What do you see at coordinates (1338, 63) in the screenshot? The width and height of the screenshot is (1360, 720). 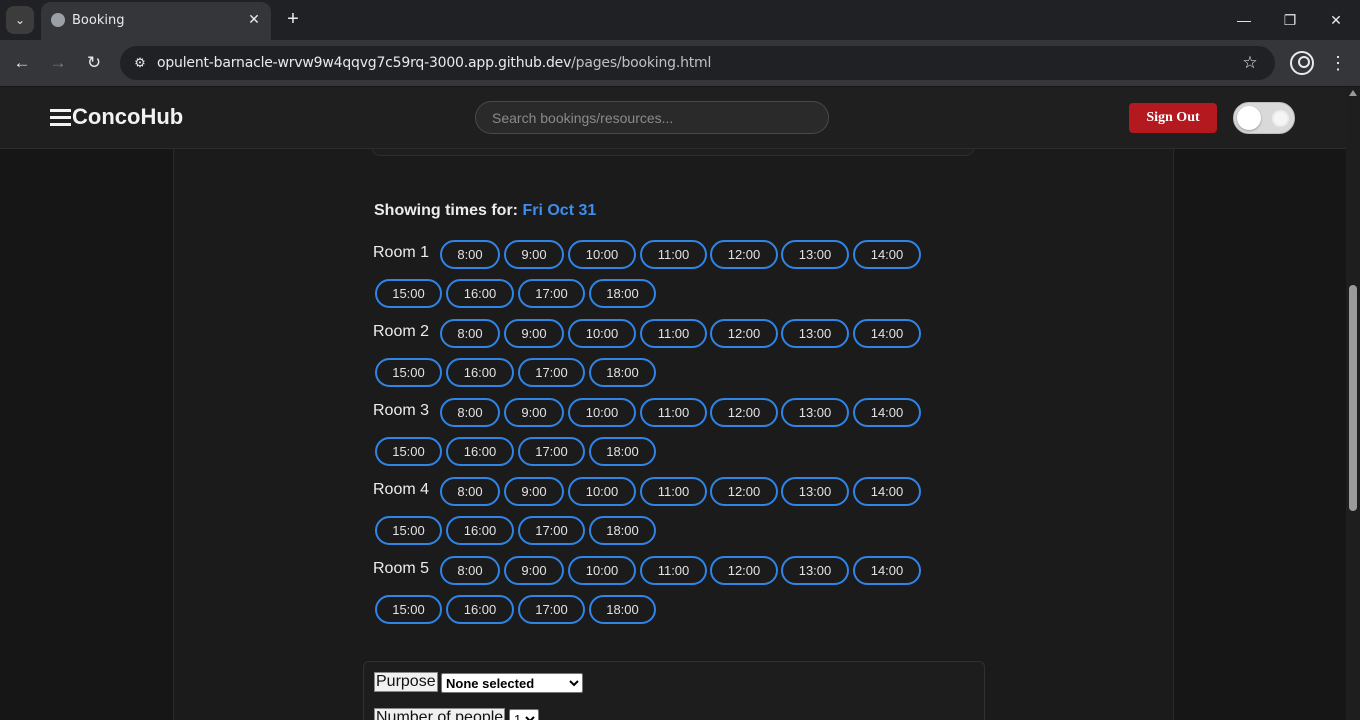 I see `menu-kebab-icon: ⋮` at bounding box center [1338, 63].